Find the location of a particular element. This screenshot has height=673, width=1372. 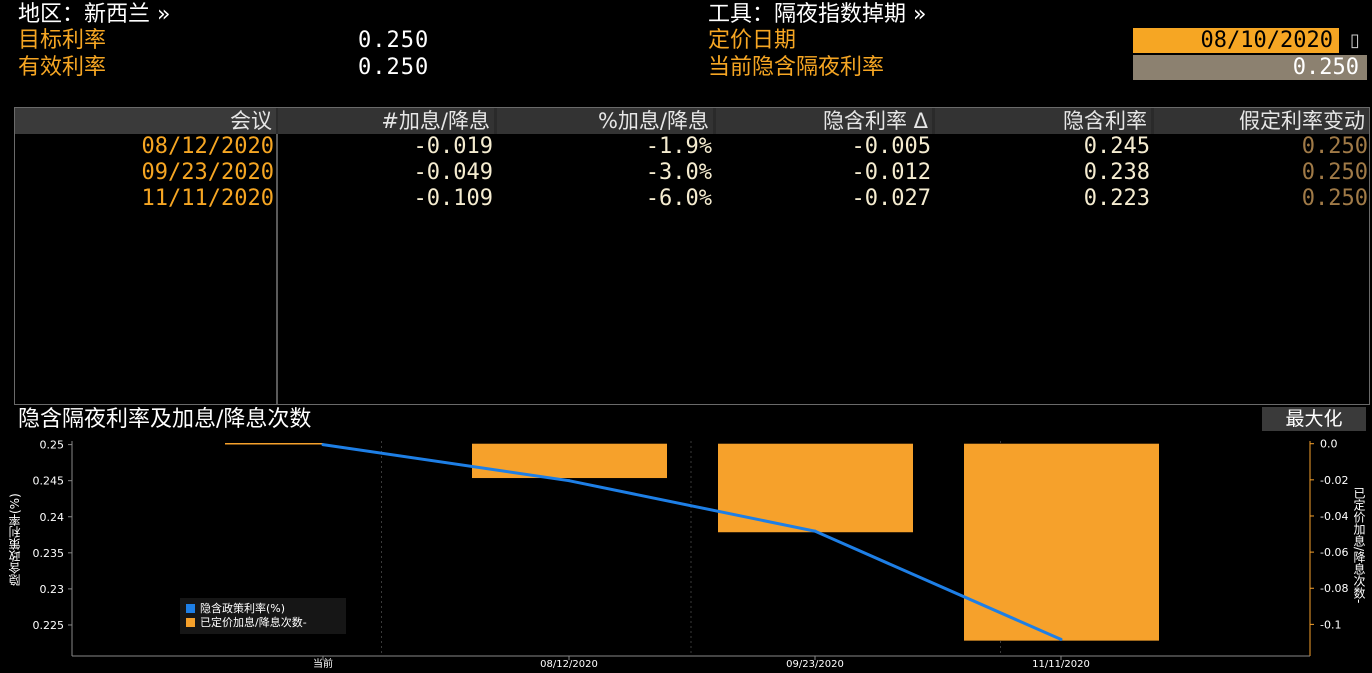

implied-rate: 0.223 is located at coordinates (1116, 198).